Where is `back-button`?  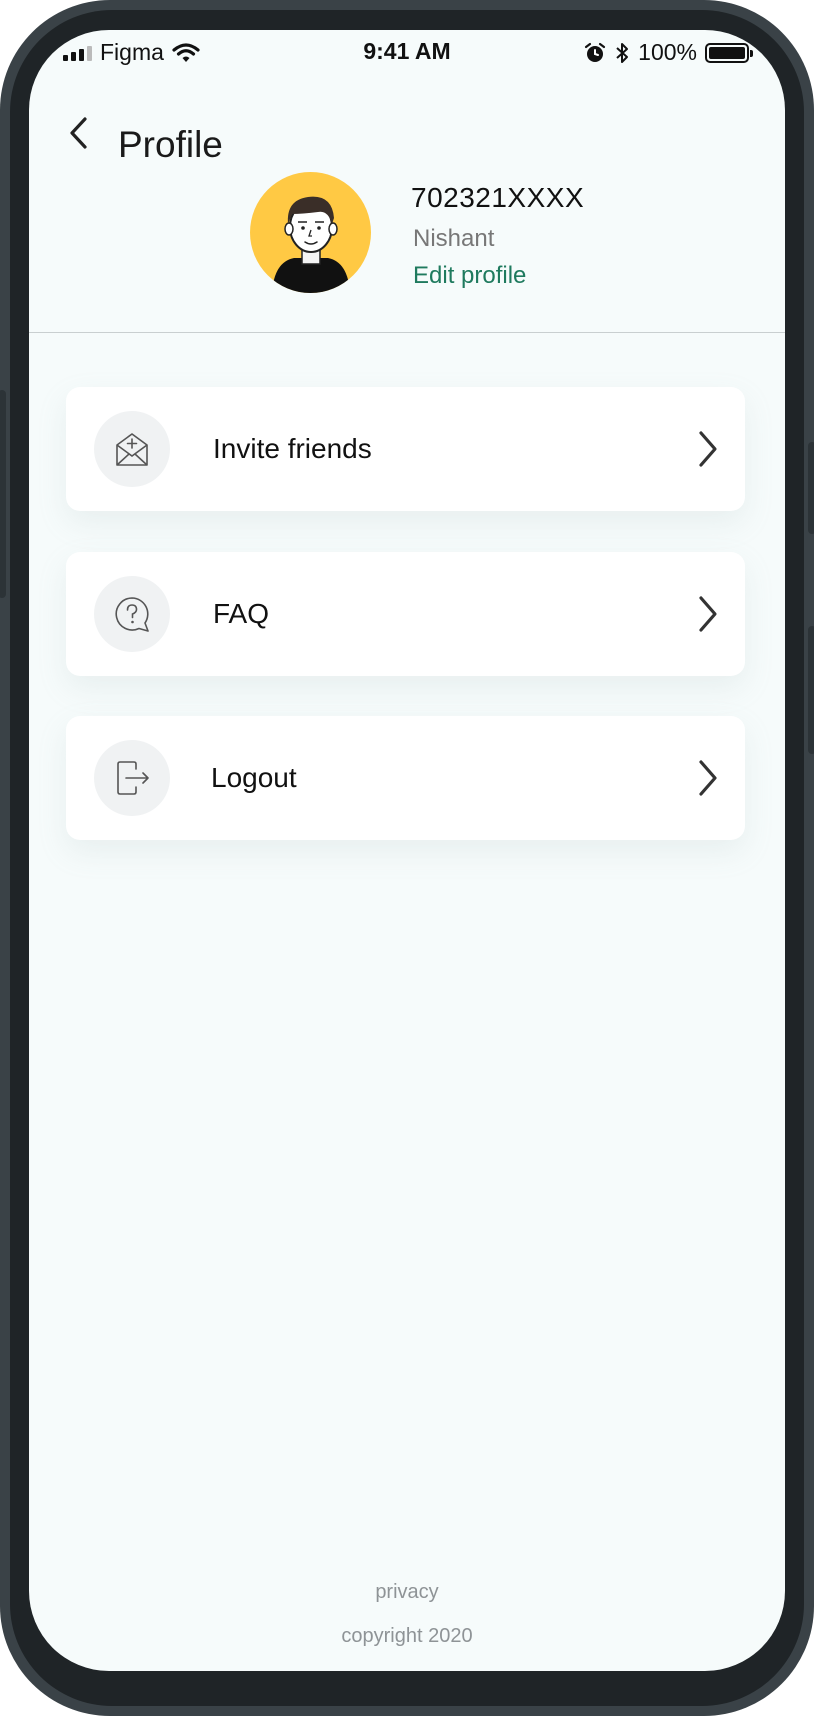
back-button is located at coordinates (79, 133).